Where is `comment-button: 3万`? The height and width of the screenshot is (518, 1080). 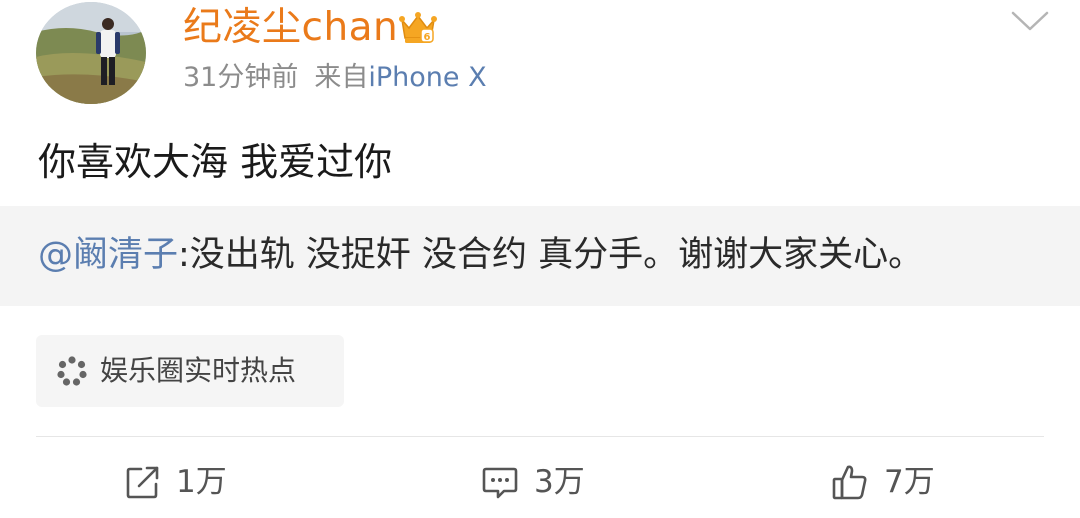
comment-button: 3万 is located at coordinates (532, 482).